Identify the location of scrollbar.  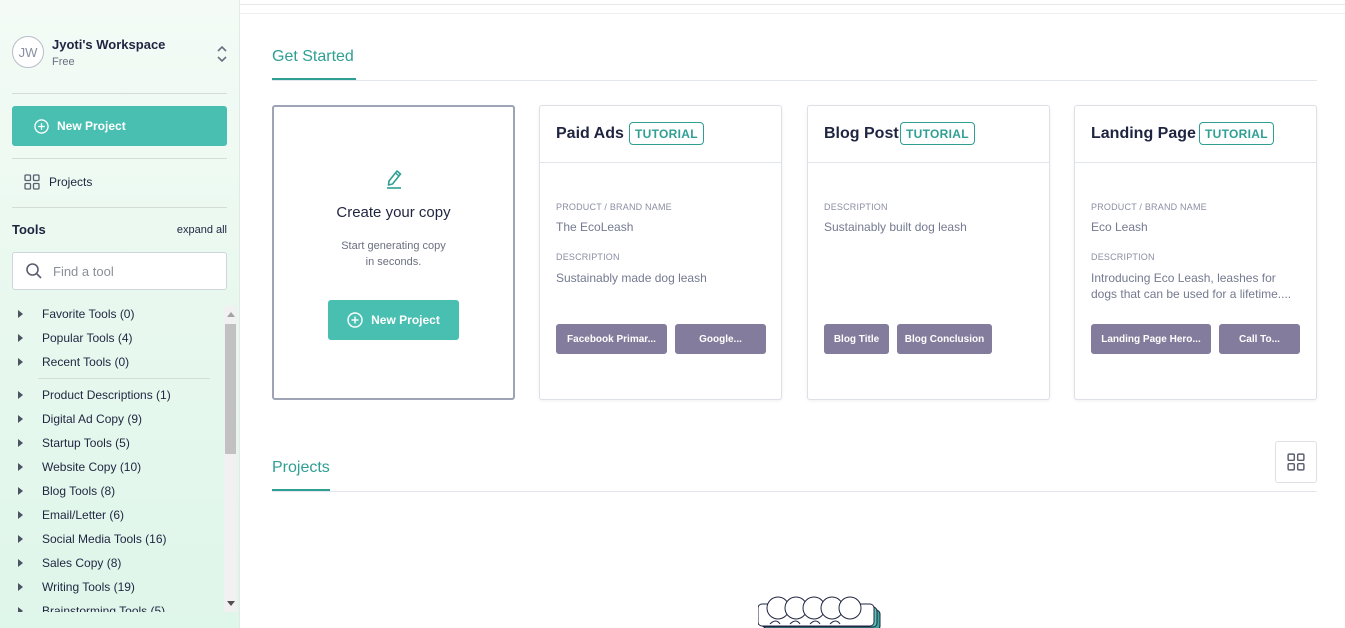
(230, 459).